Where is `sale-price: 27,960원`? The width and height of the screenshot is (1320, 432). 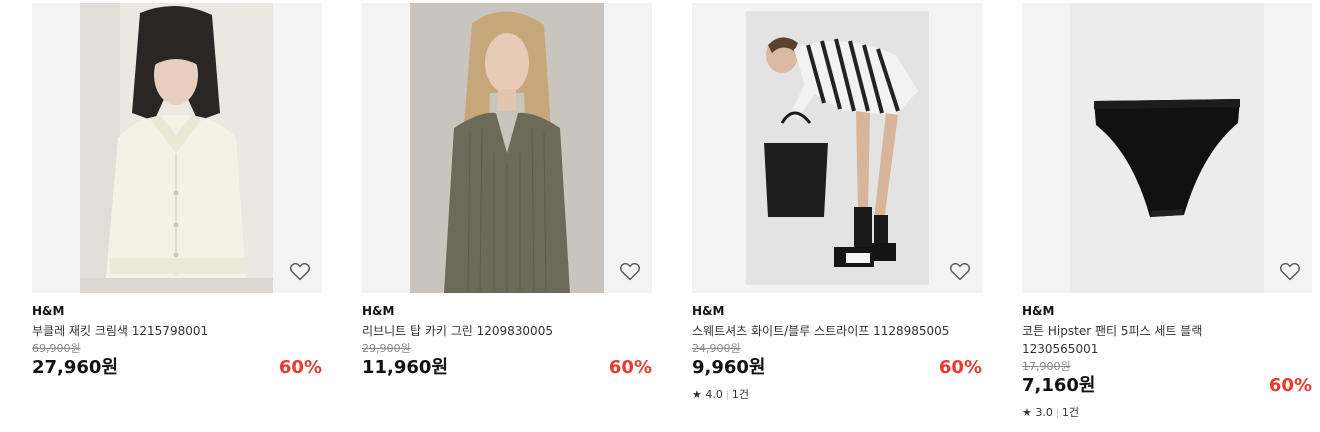 sale-price: 27,960원 is located at coordinates (75, 367).